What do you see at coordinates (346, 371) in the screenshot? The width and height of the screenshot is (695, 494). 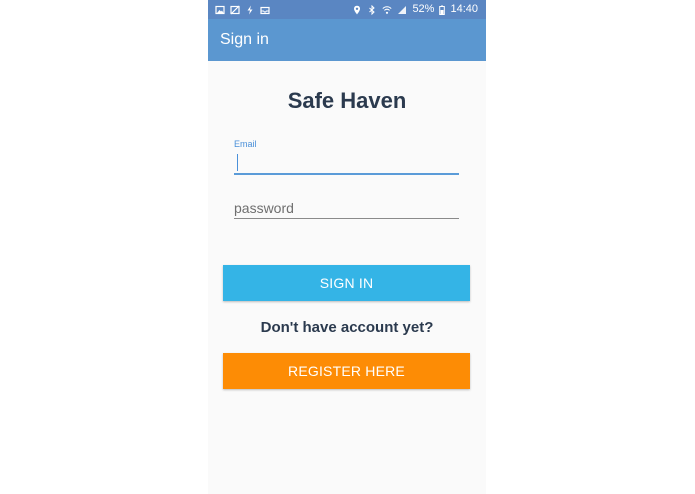 I see `register-button: REGISTER HERE` at bounding box center [346, 371].